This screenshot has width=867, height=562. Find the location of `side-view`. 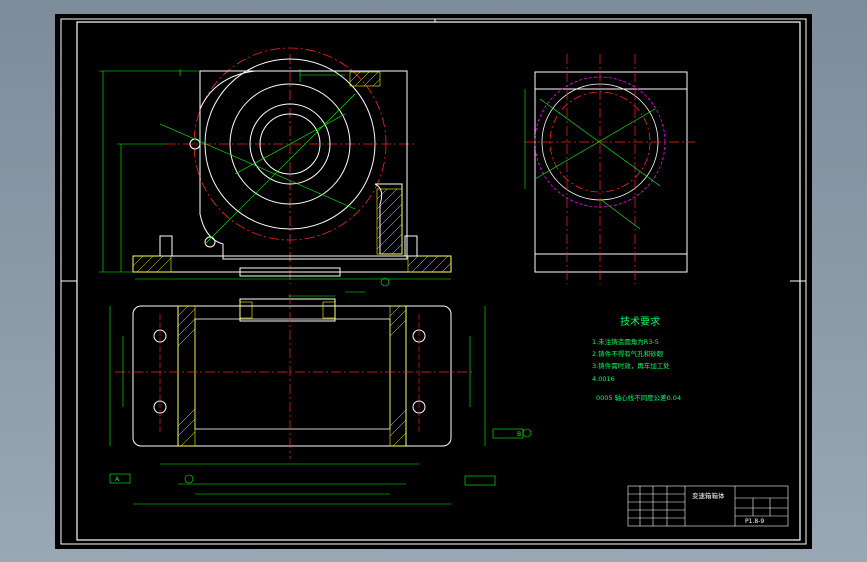

side-view is located at coordinates (609, 169).